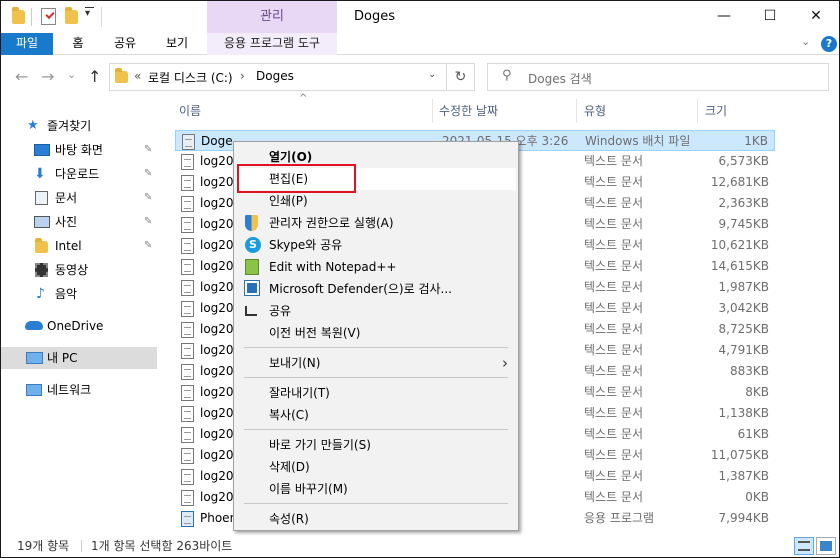 The height and width of the screenshot is (558, 840). I want to click on file-name: Phoen, so click(219, 518).